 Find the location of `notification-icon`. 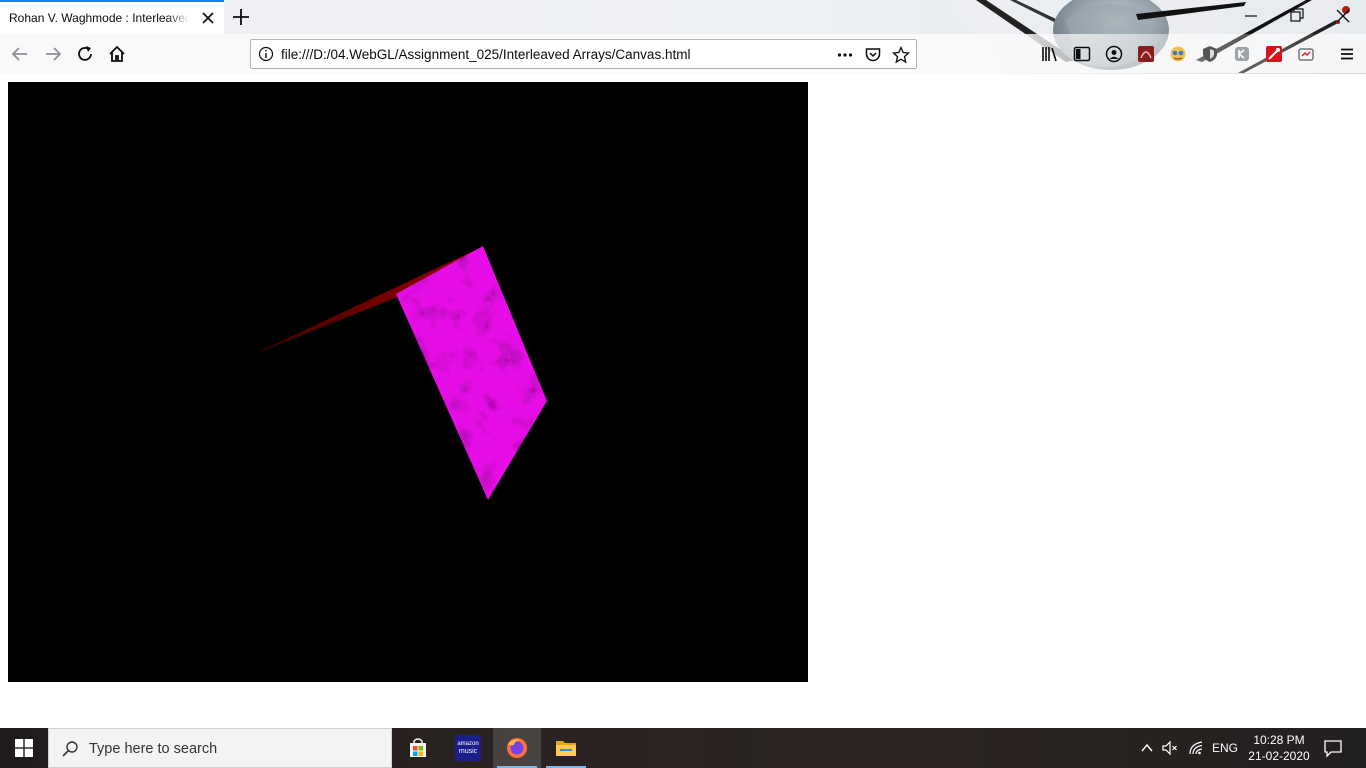

notification-icon is located at coordinates (1333, 749).